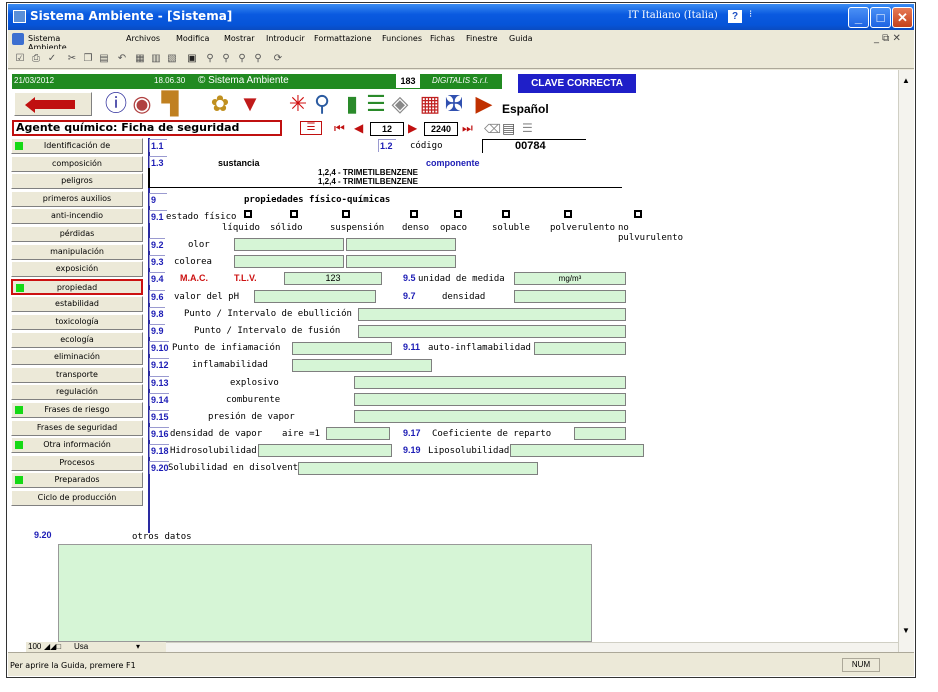 The image size is (938, 692). I want to click on sidebar-item-2: peligros, so click(77, 181).